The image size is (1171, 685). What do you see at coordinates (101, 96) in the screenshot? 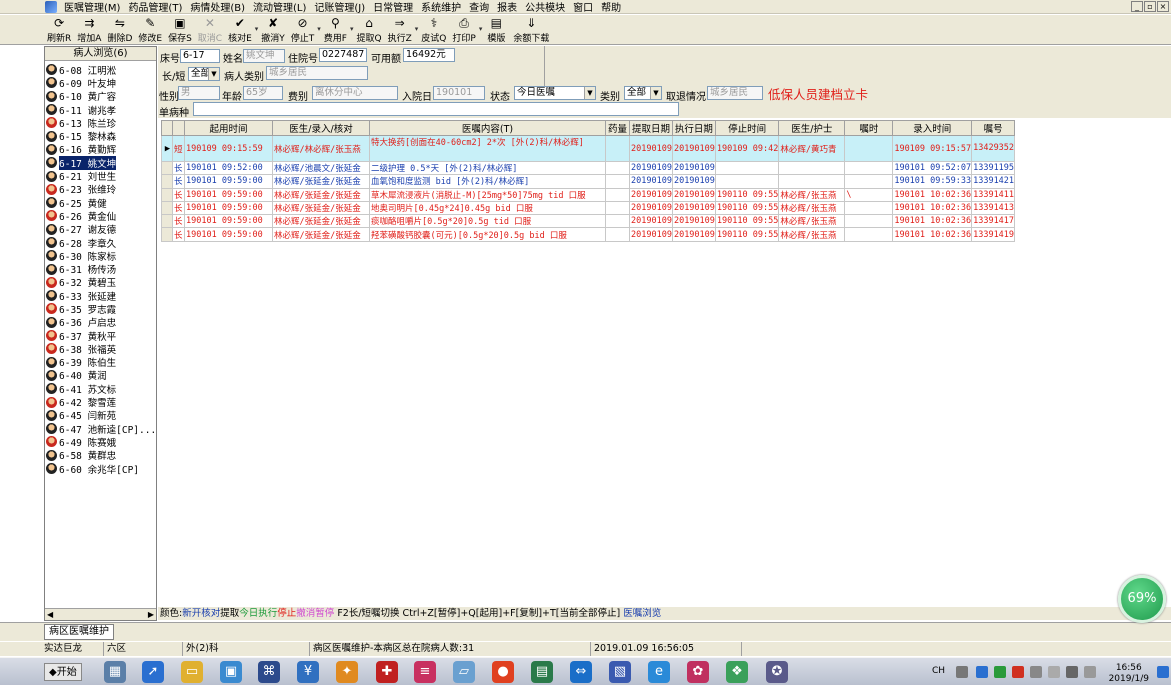
I see `patient-list-item: 6-10 黄广容` at bounding box center [101, 96].